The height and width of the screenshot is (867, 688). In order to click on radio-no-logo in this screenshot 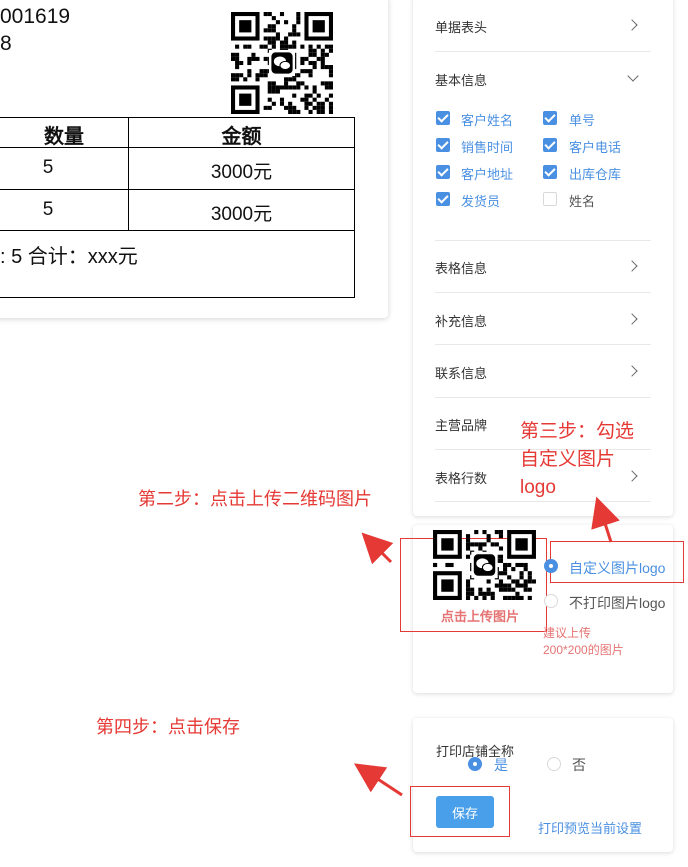, I will do `click(551, 601)`.